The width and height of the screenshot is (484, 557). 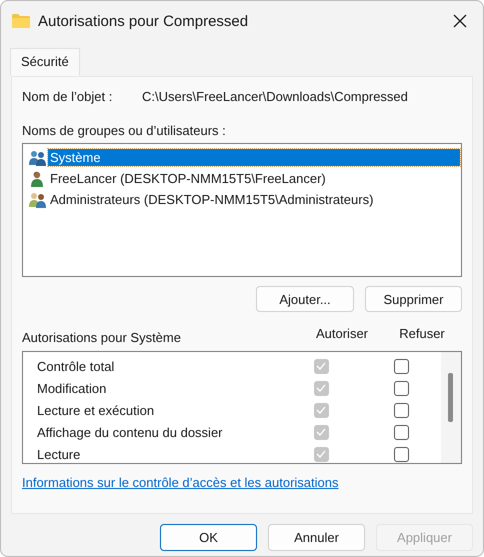 I want to click on dialog-button: Annuler, so click(x=316, y=537).